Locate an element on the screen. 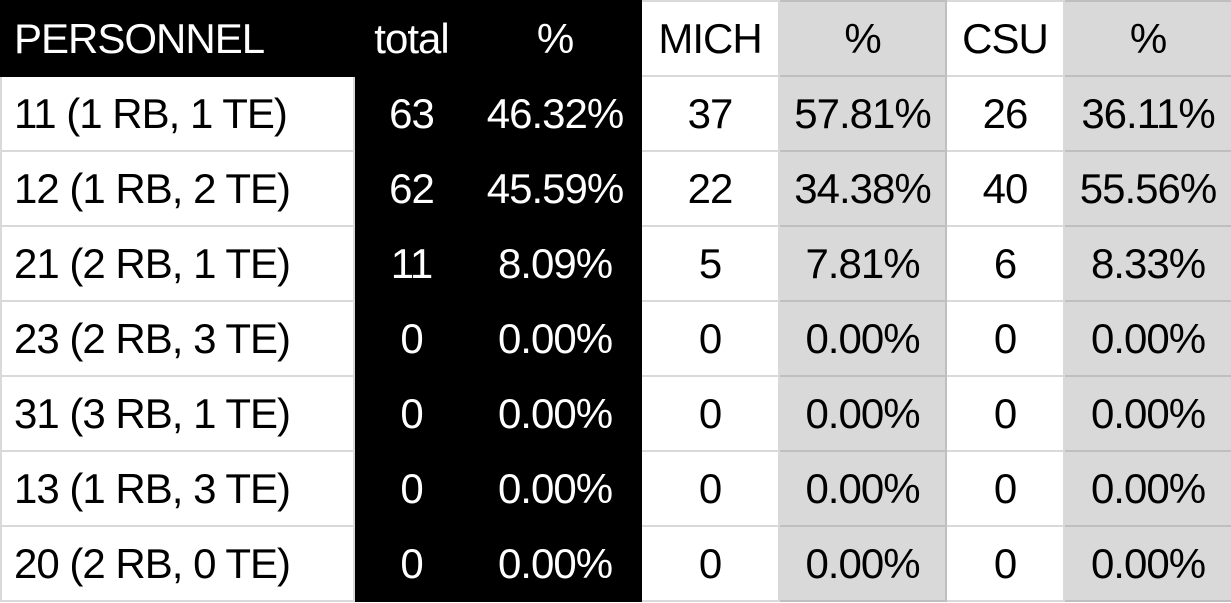 The width and height of the screenshot is (1231, 603). table-row: 12 (1 RB, 2 TE) 62 45.59% 22 34.38% 40 55.56% is located at coordinates (615, 188).